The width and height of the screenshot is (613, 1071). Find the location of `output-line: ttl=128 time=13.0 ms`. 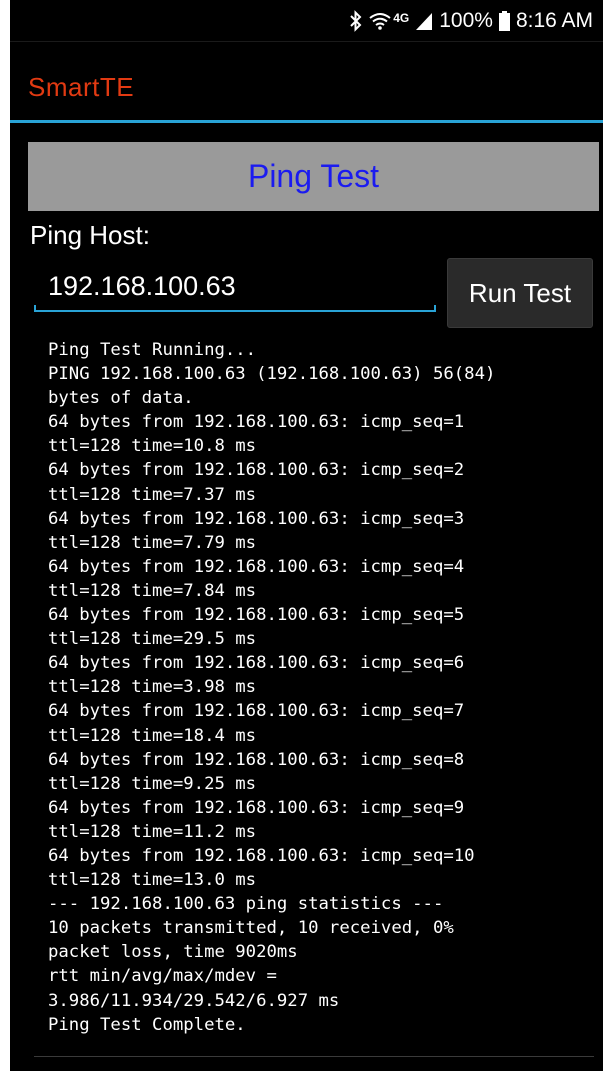

output-line: ttl=128 time=13.0 ms is located at coordinates (152, 880).